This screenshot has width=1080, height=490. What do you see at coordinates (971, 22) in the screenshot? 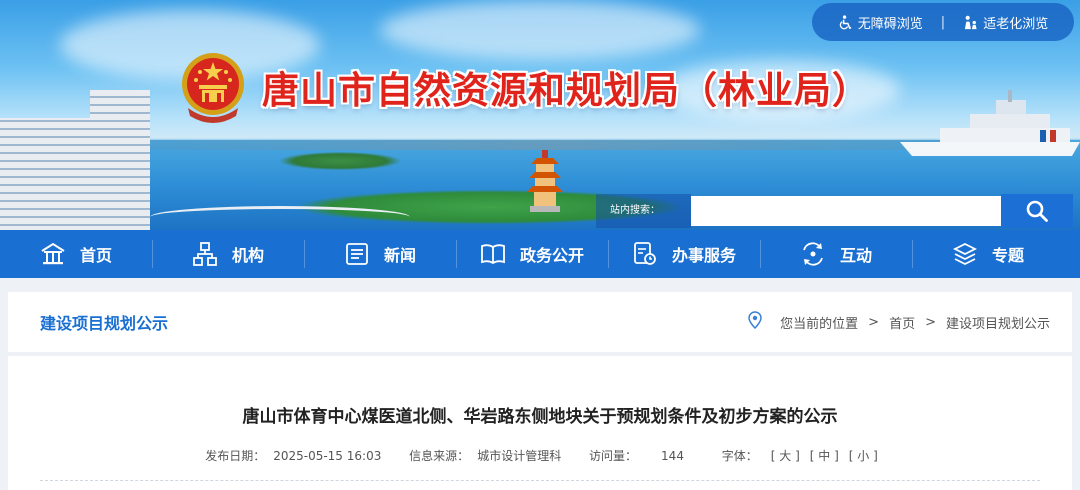
I see `elder-care-icon` at bounding box center [971, 22].